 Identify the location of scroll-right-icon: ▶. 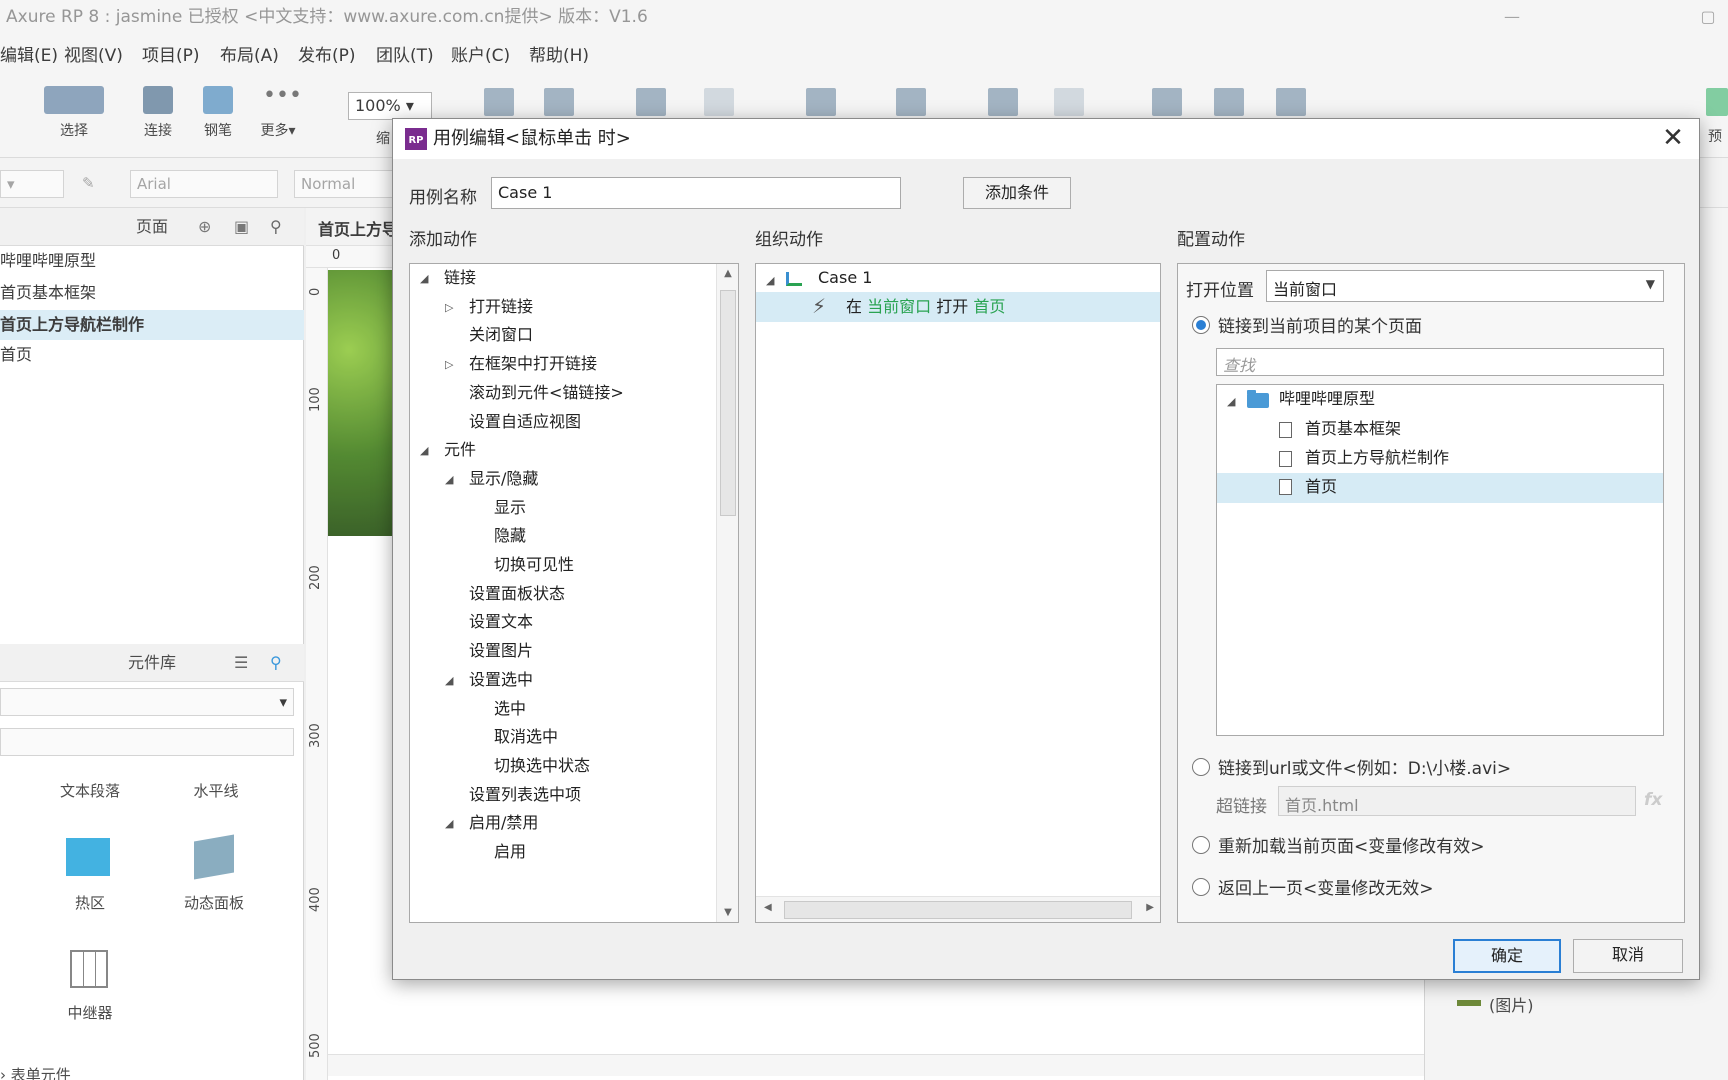
(1150, 907).